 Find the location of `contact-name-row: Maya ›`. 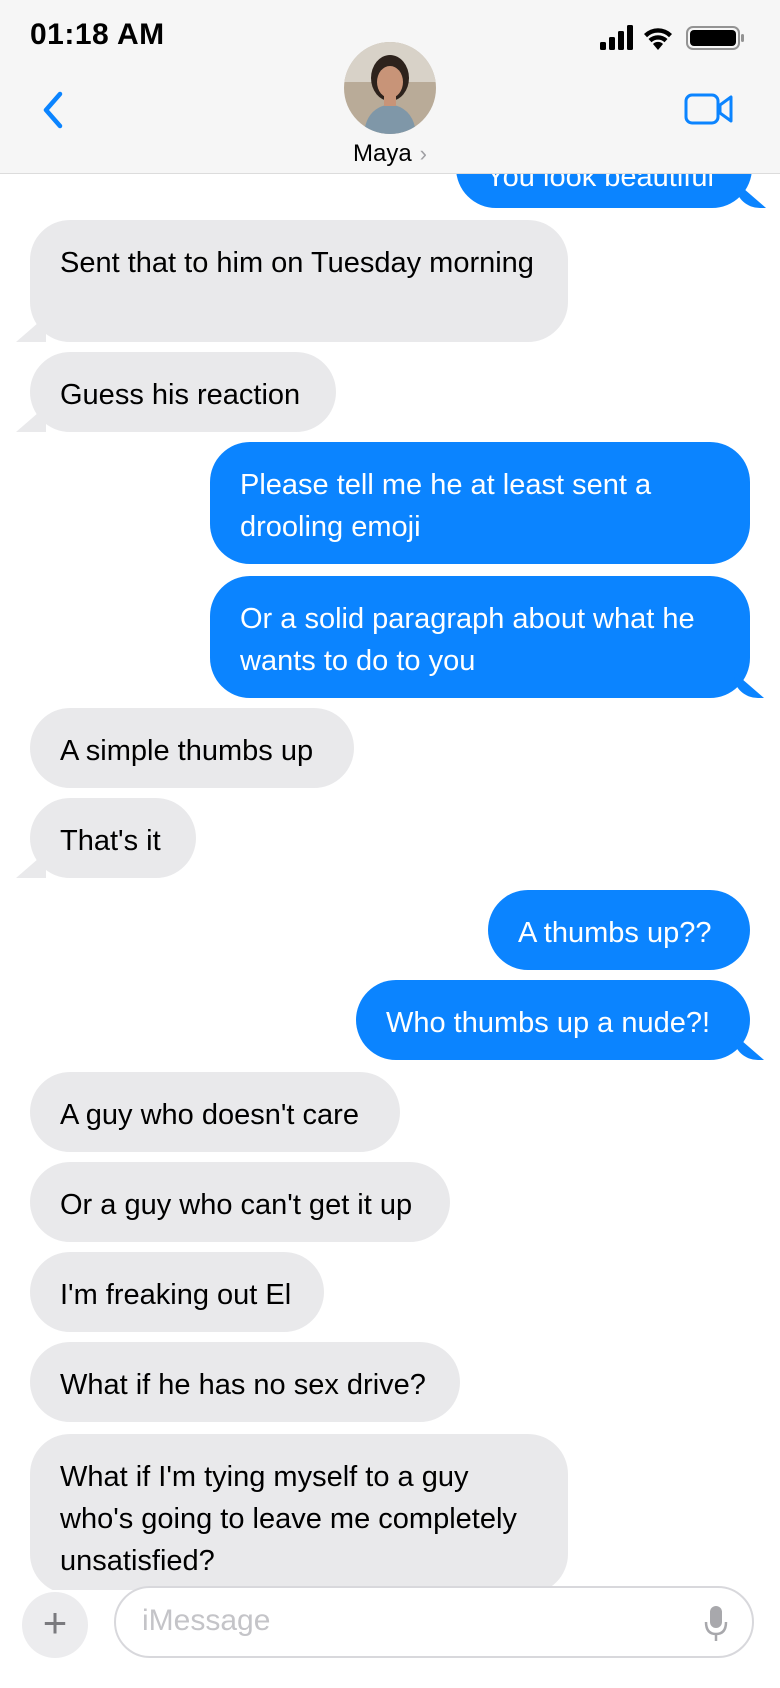

contact-name-row: Maya › is located at coordinates (390, 154).